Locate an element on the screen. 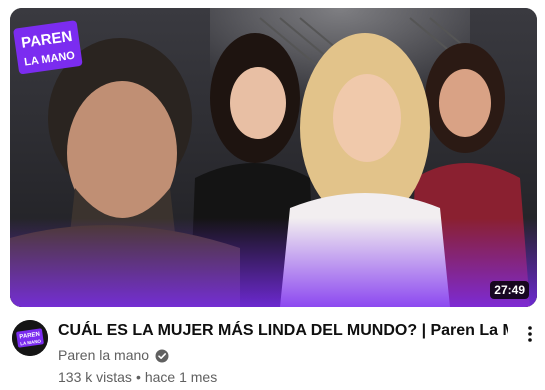 Image resolution: width=545 pixels, height=390 pixels. view-count: 133 k vistas is located at coordinates (95, 377).